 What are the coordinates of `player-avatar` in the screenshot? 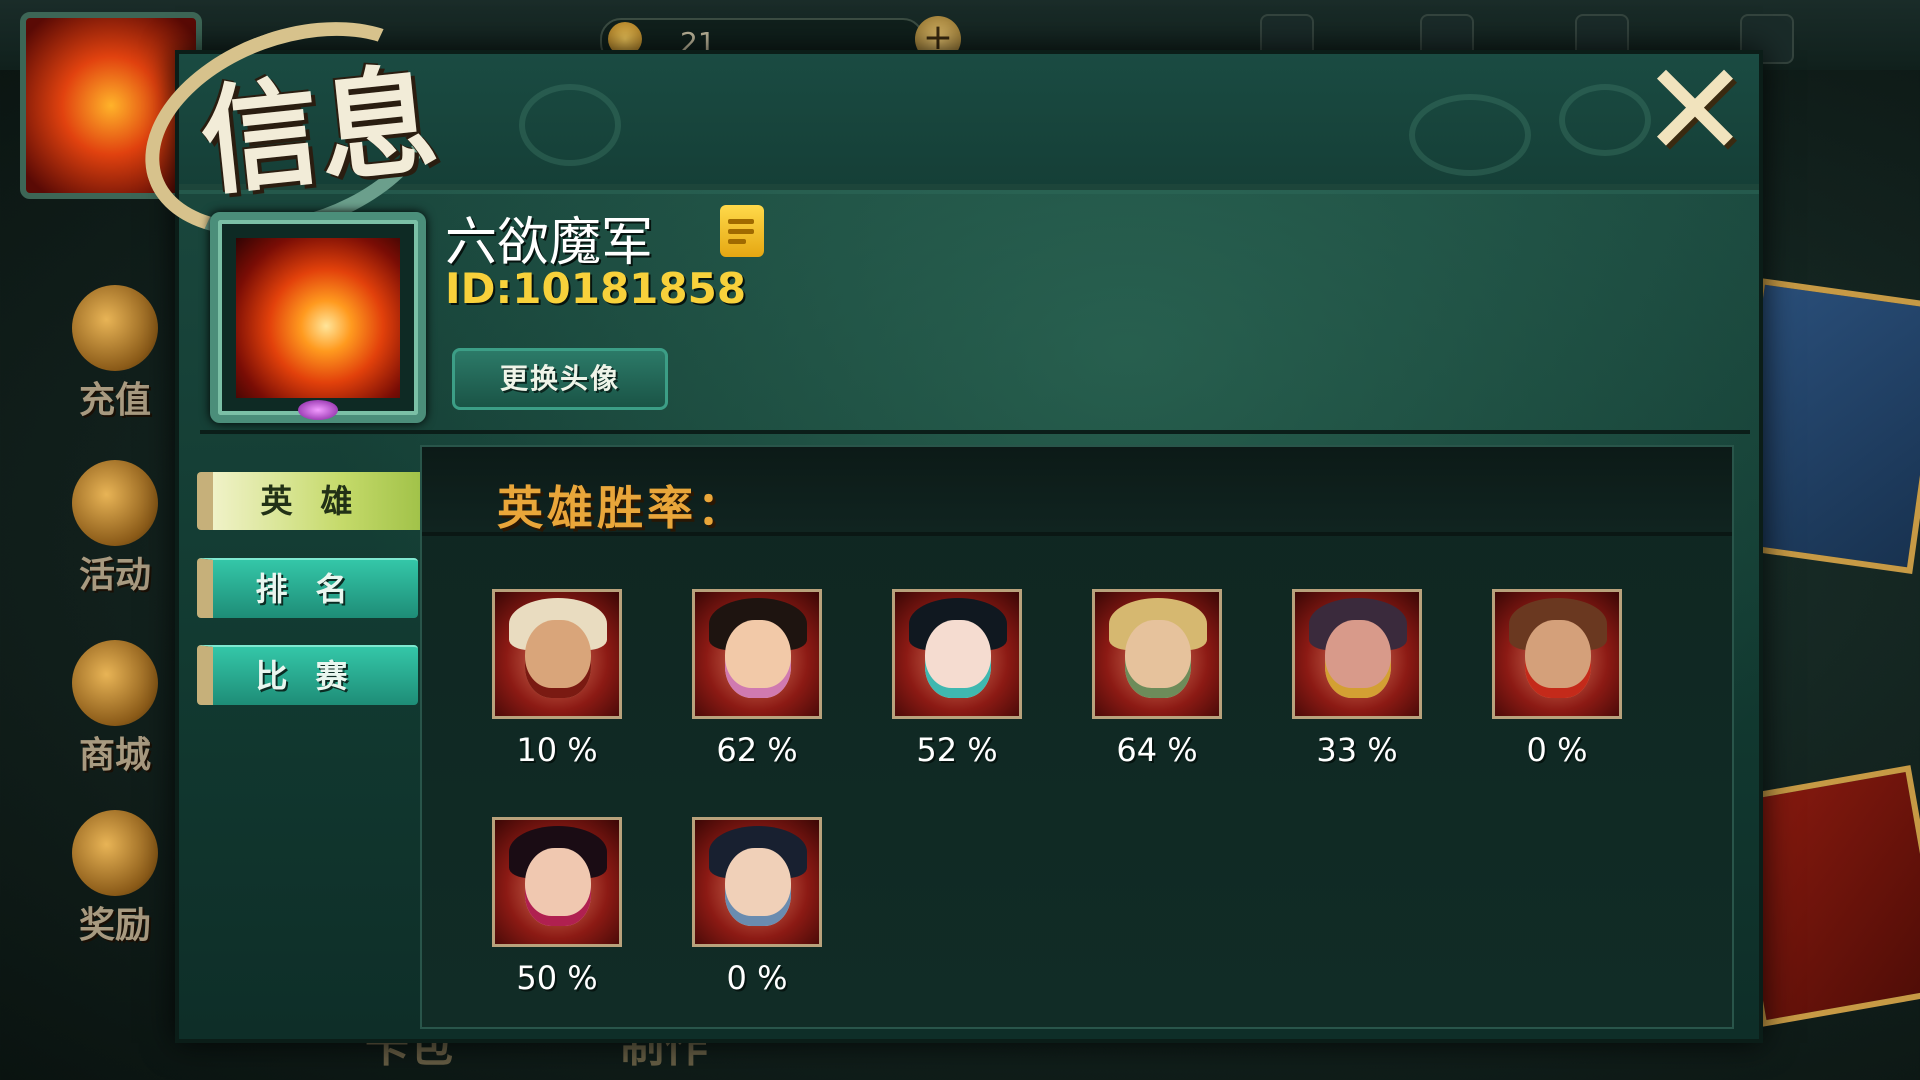 It's located at (318, 318).